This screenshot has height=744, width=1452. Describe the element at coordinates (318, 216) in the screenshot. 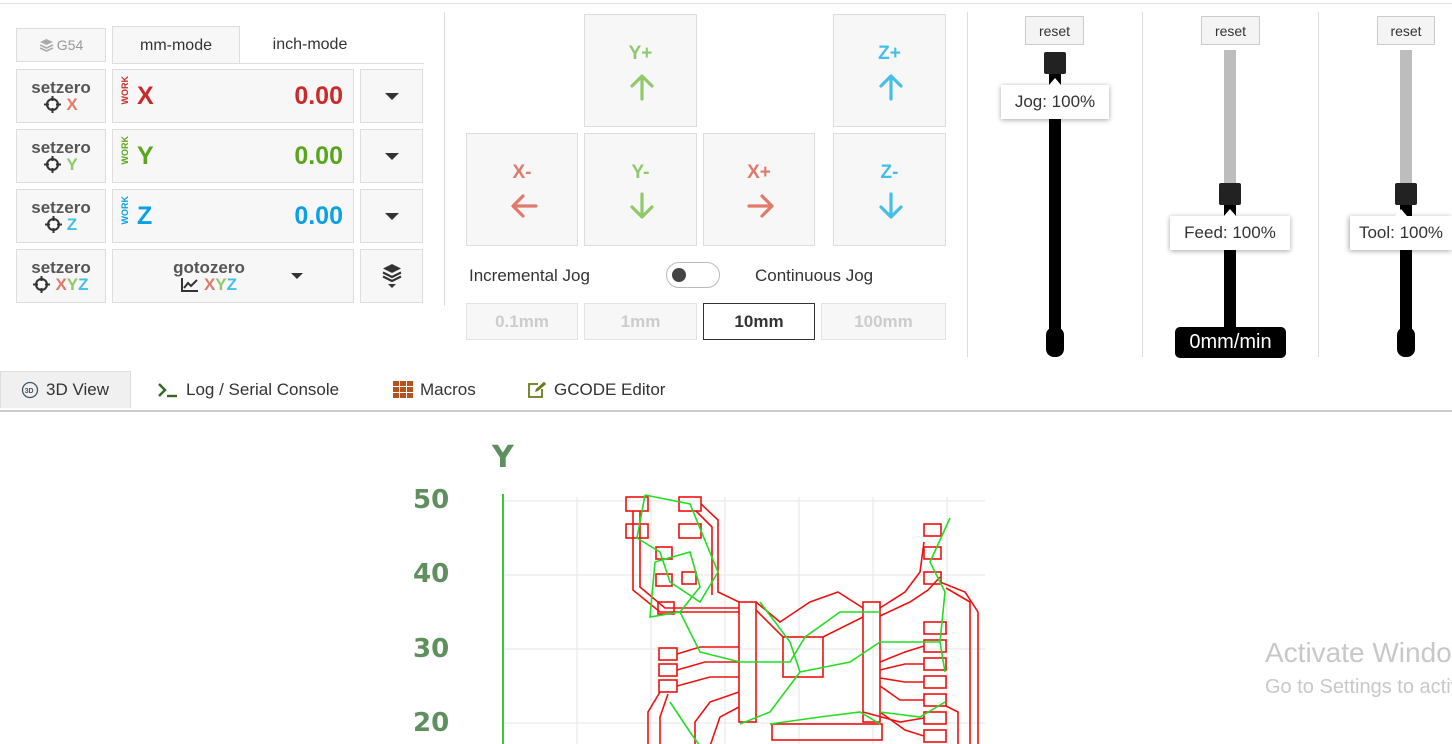

I see `dro-z-value: 0.00` at that location.